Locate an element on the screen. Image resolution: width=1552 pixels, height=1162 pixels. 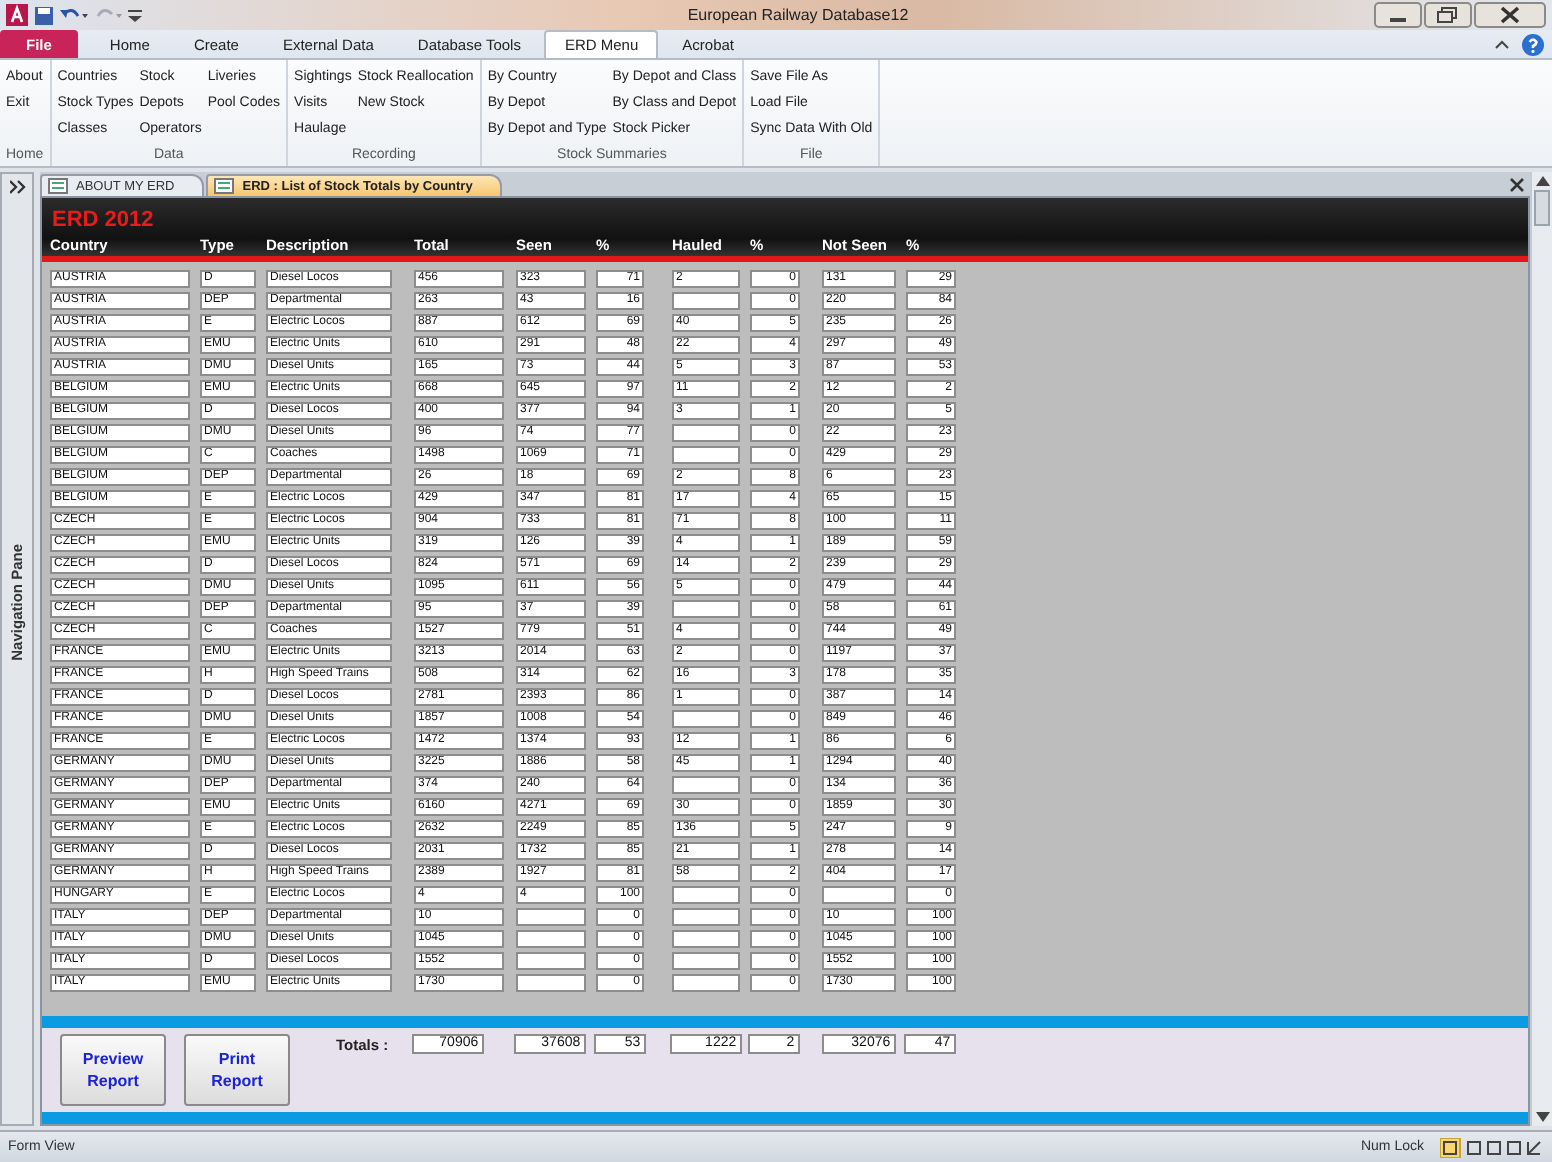
expand-icon is located at coordinates (17, 187).